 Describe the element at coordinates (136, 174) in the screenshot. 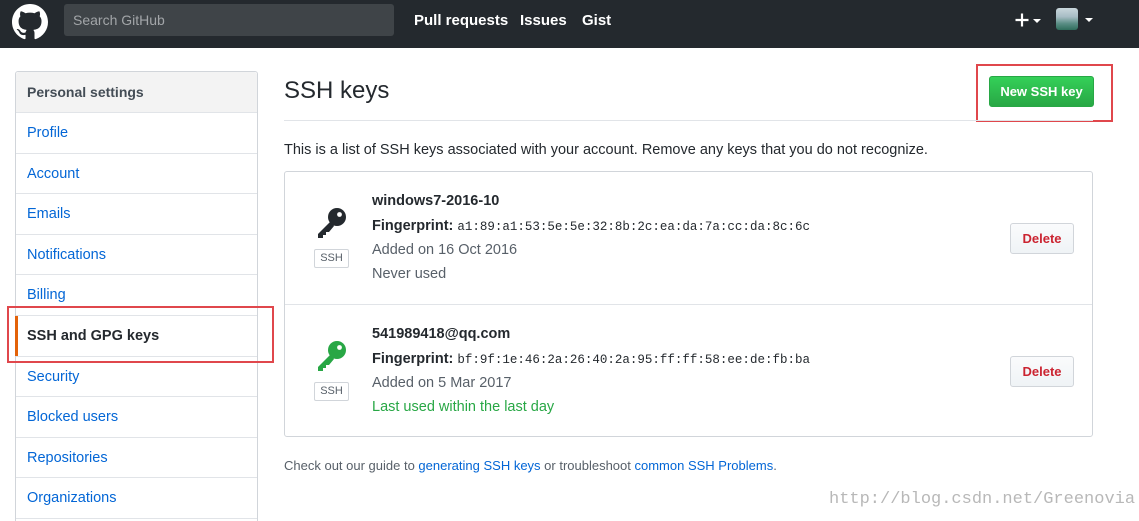

I see `sidebar-item-account: Account` at that location.